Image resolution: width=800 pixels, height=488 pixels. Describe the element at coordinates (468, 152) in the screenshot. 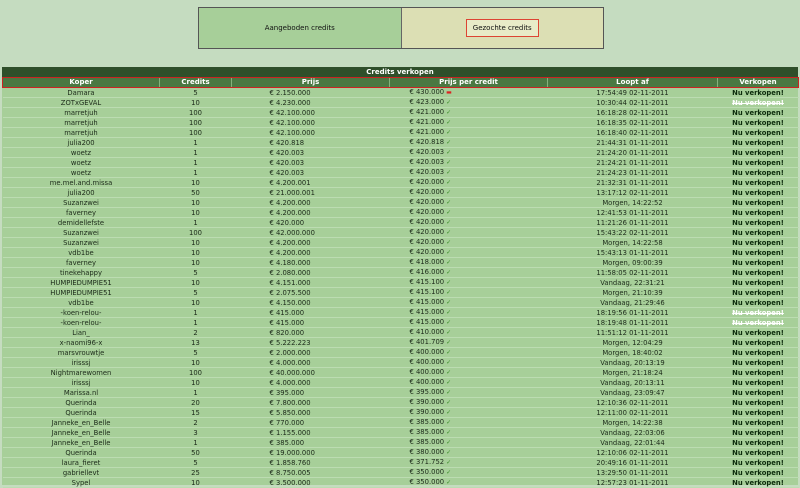

I see `price-per-credit-cell: € 420.003 ✓` at that location.